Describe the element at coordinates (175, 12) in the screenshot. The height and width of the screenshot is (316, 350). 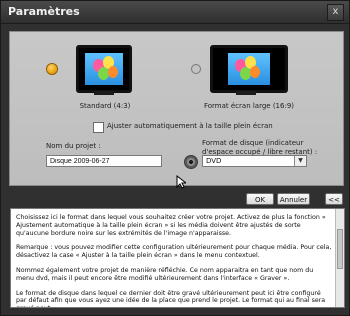
I see `title-bar: Paramètres x` at that location.